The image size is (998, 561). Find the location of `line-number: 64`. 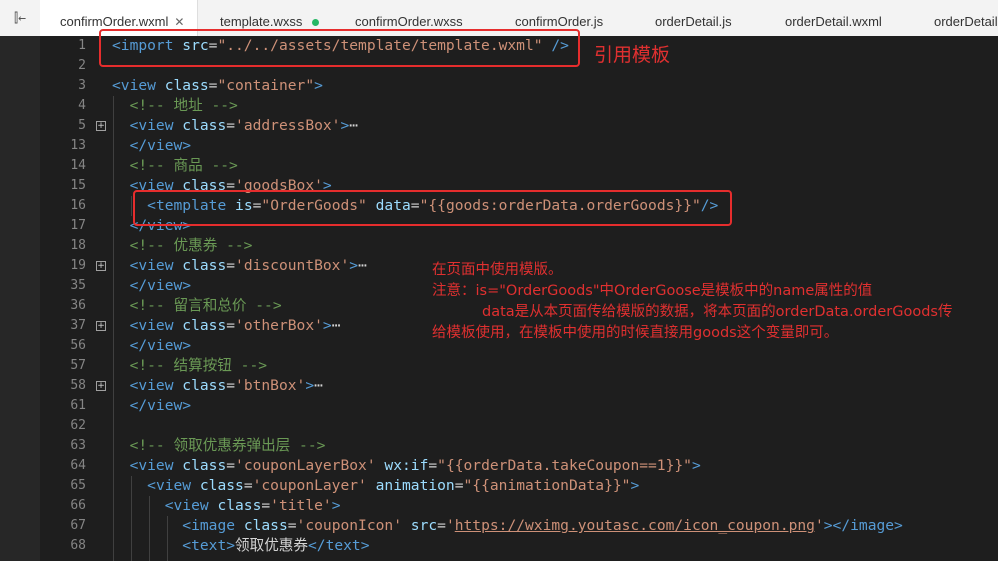

line-number: 64 is located at coordinates (78, 465).